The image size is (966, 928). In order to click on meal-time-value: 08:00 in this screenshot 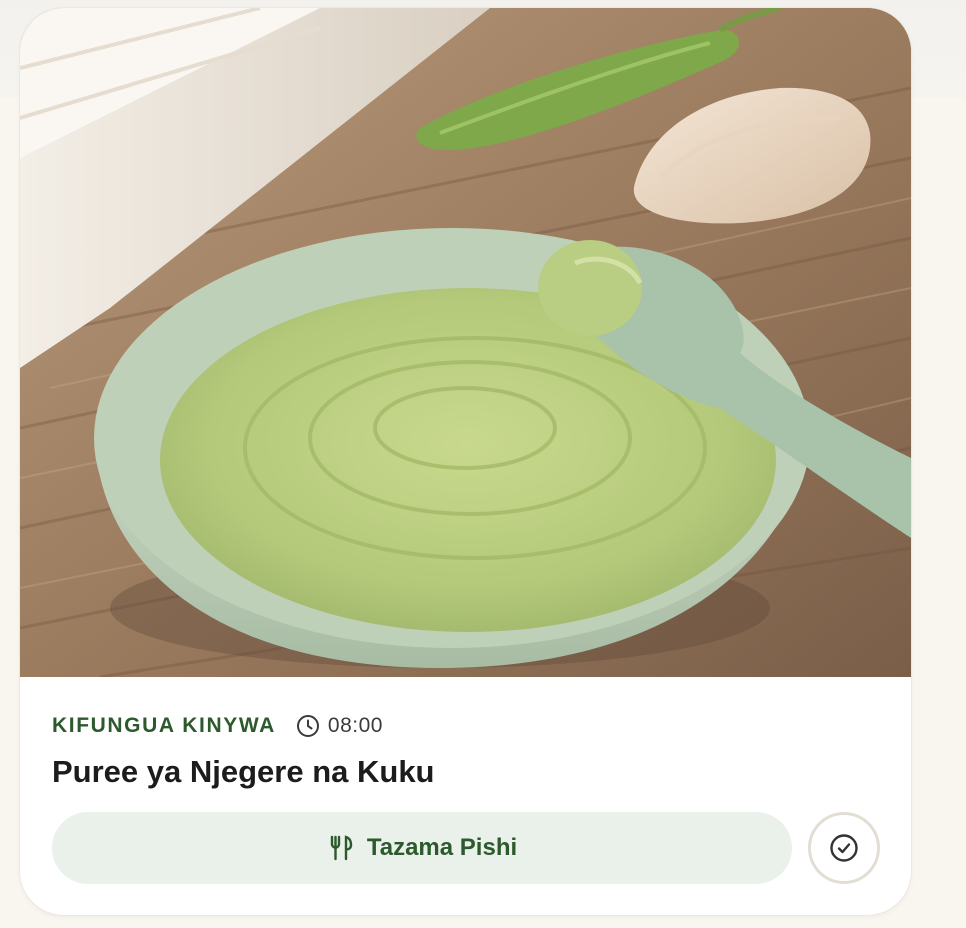, I will do `click(355, 725)`.